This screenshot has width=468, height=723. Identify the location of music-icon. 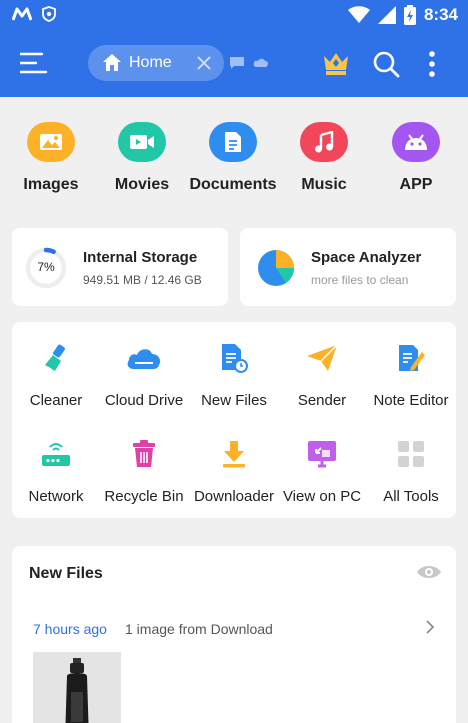
(324, 142).